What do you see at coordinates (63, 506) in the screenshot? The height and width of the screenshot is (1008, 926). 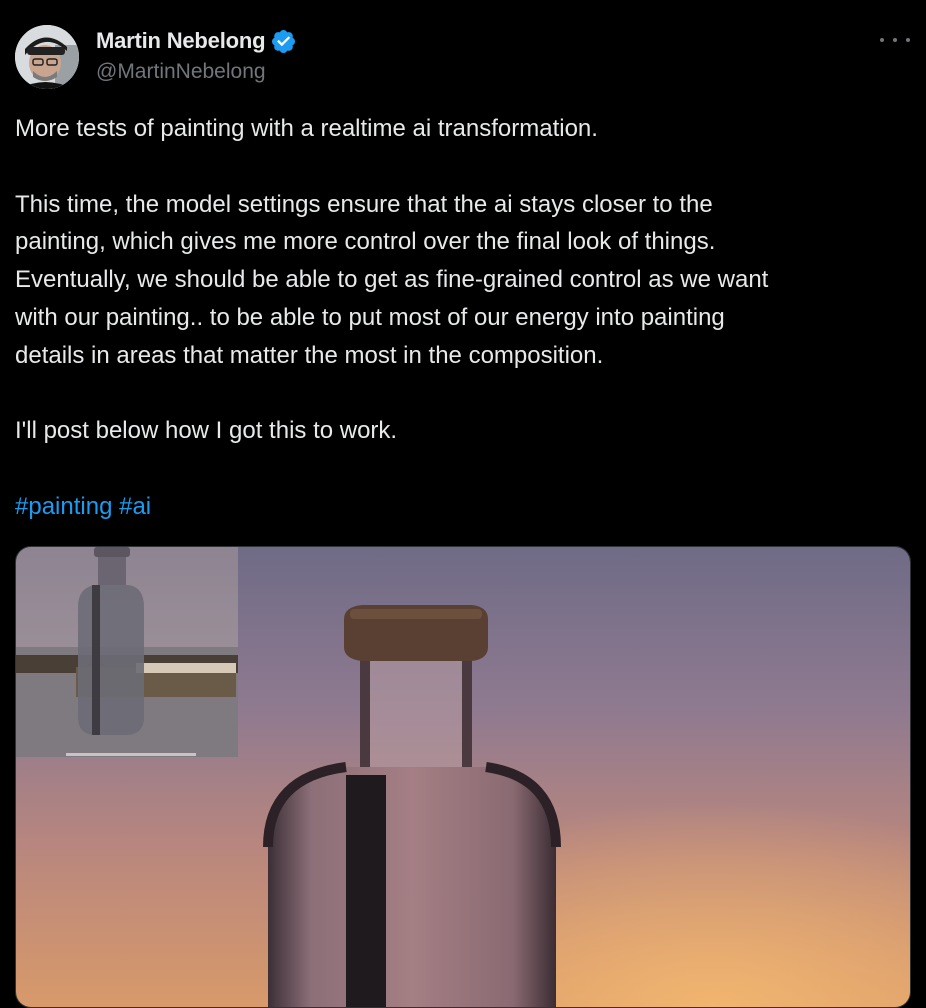 I see `hashtag-painting: #painting` at bounding box center [63, 506].